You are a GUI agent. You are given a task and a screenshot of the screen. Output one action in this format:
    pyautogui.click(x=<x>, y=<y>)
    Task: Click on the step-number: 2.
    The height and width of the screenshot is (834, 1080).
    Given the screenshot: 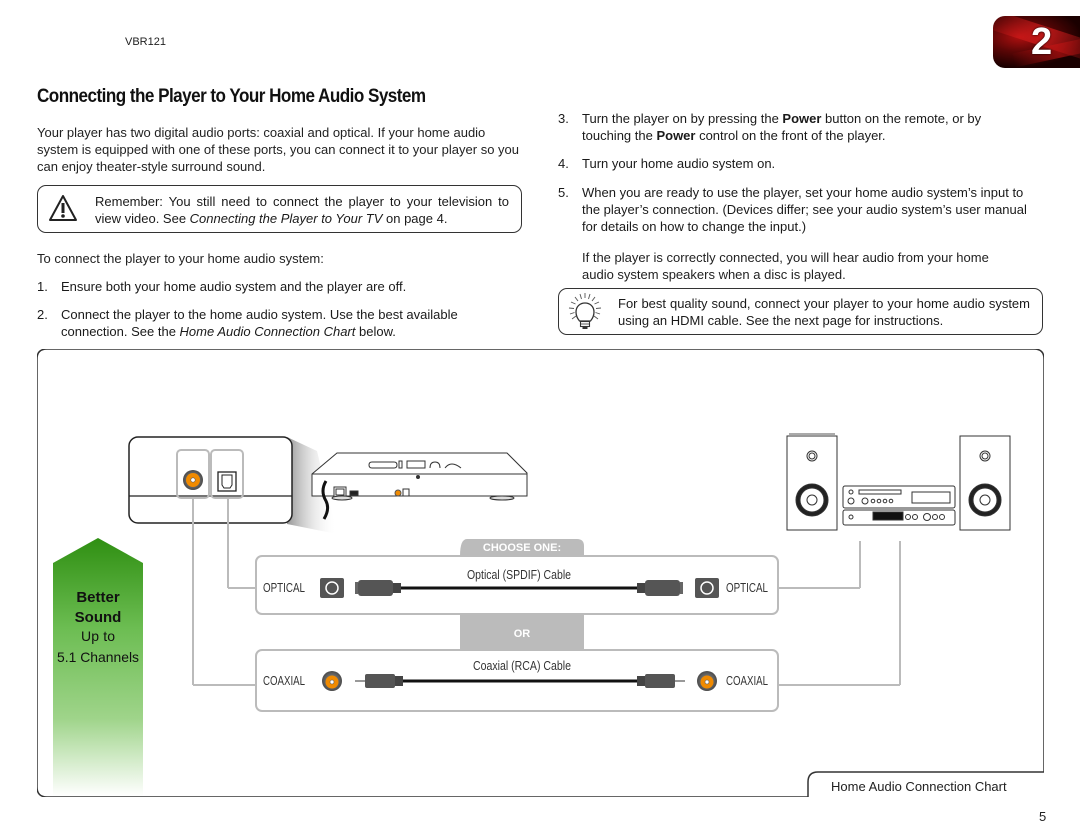 What is the action you would take?
    pyautogui.click(x=42, y=314)
    